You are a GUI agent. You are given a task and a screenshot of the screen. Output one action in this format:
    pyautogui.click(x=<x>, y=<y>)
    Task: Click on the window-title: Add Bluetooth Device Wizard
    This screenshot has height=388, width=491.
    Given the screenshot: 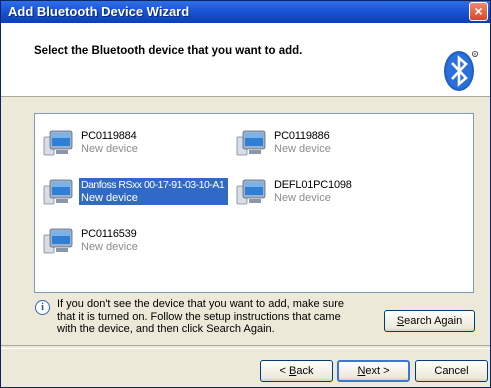 What is the action you would take?
    pyautogui.click(x=99, y=11)
    